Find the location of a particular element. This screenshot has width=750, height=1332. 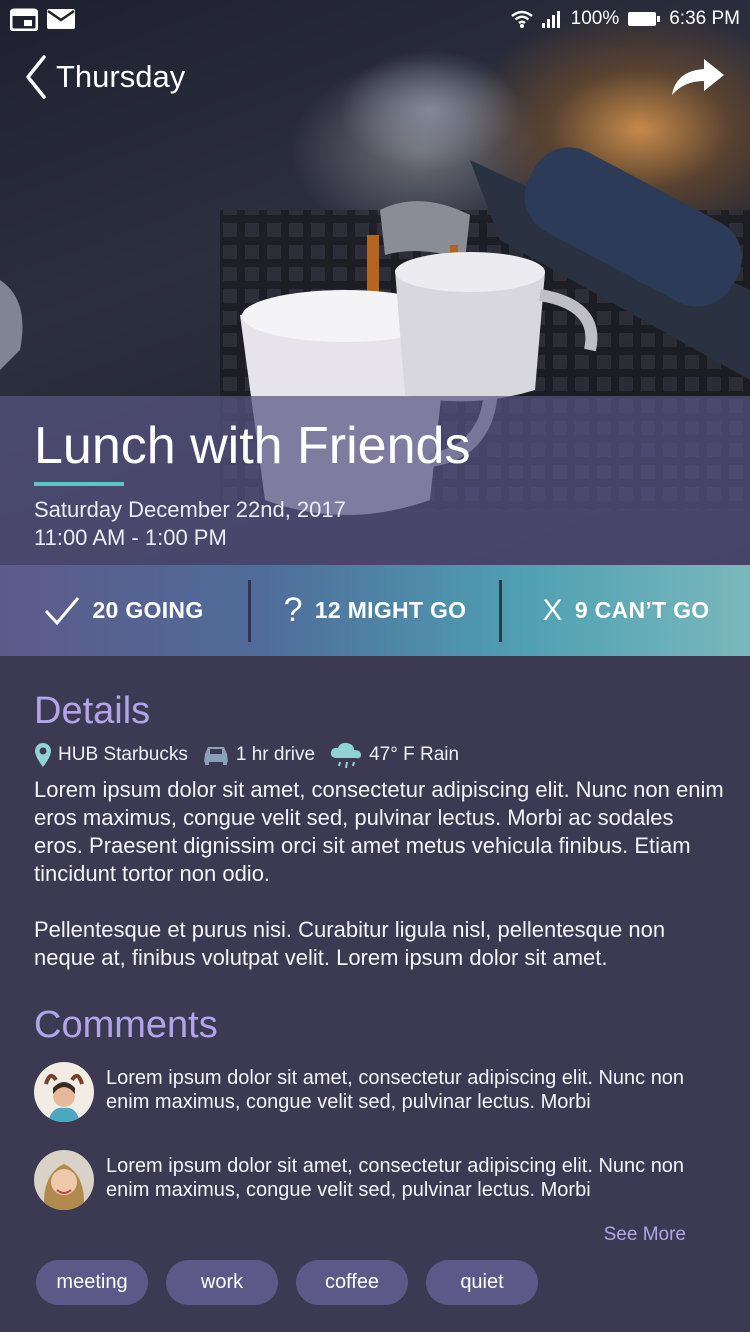

tag-chip: meeting is located at coordinates (92, 1282).